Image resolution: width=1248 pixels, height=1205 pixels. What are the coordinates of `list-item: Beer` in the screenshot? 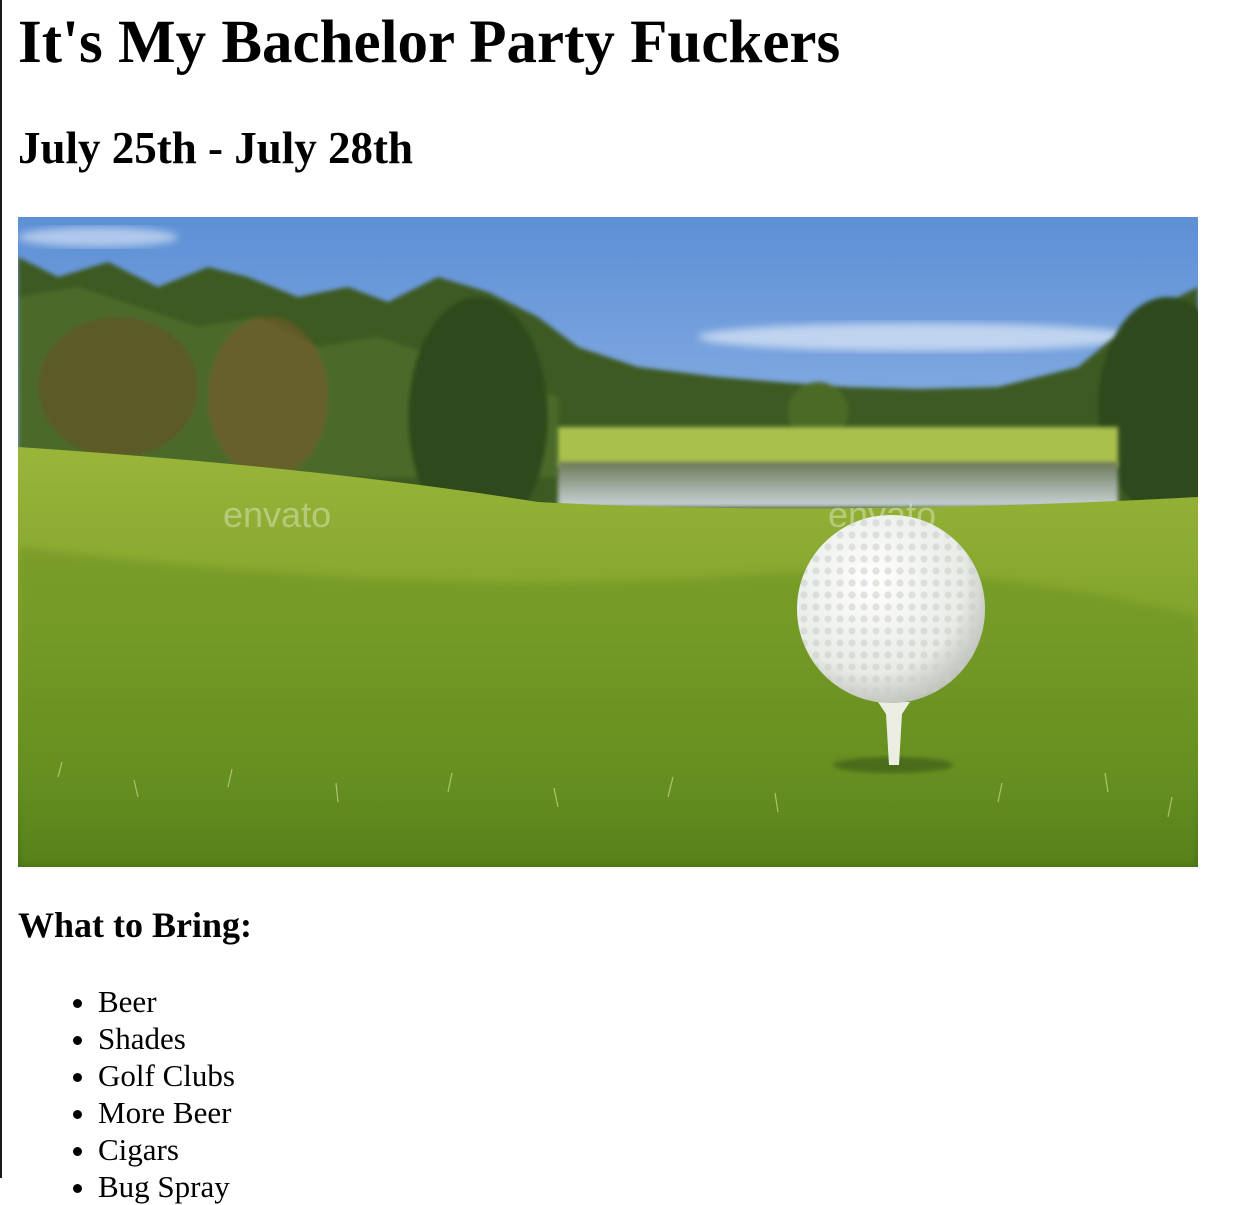 It's located at (166, 1001).